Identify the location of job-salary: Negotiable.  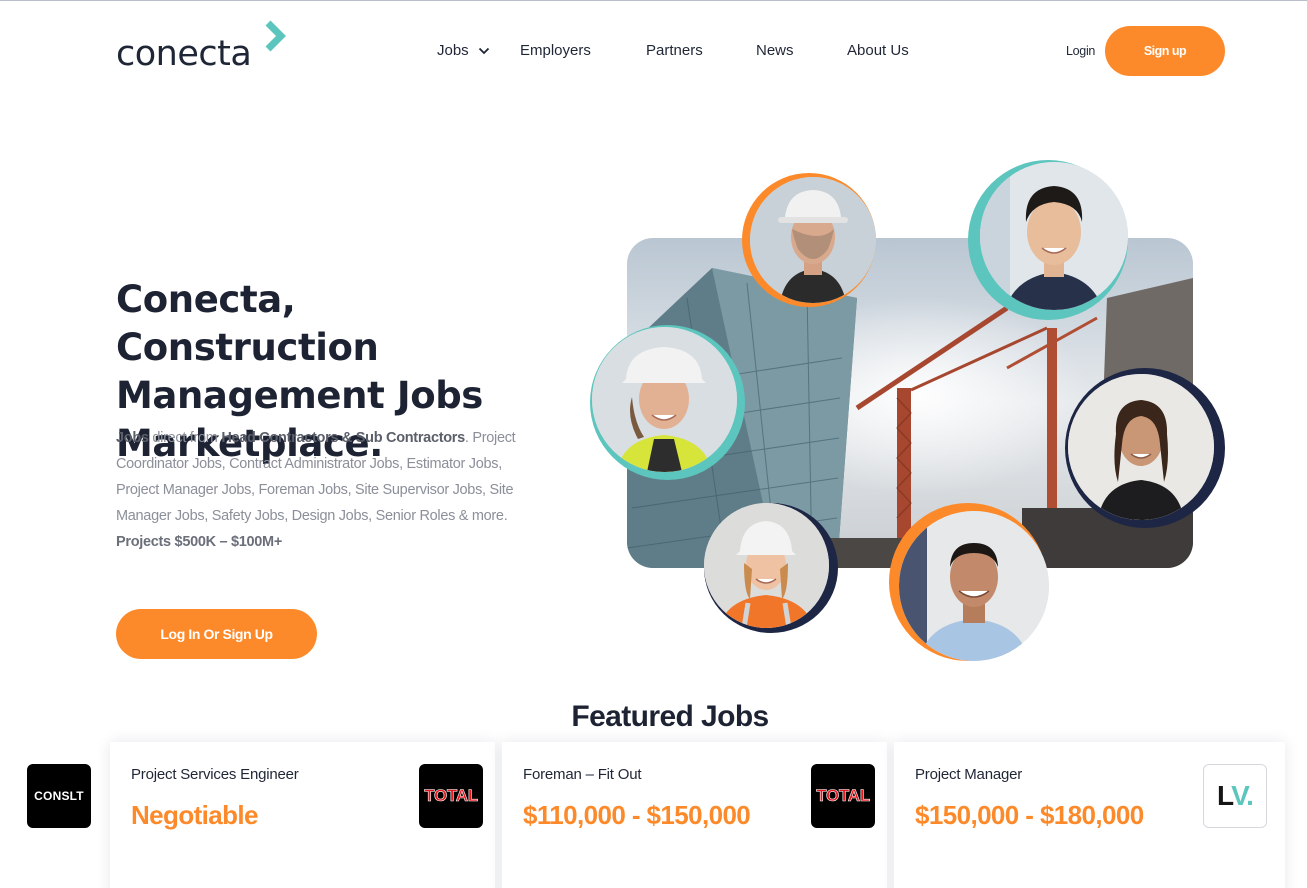
(195, 815).